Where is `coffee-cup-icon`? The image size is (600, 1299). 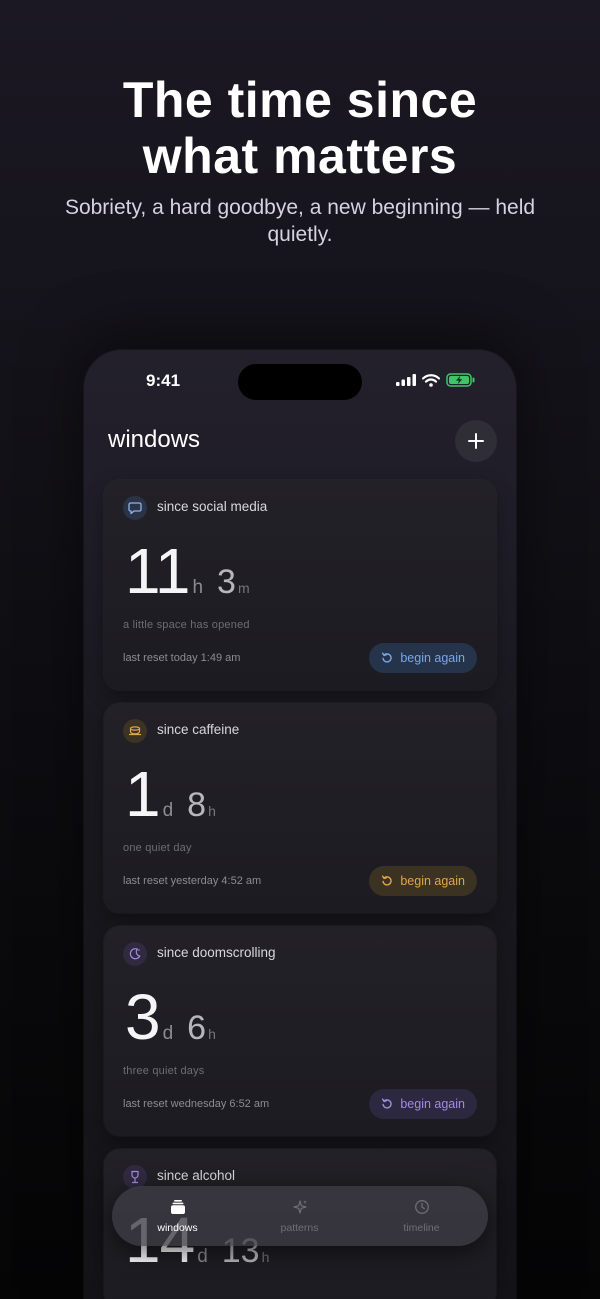 coffee-cup-icon is located at coordinates (135, 731).